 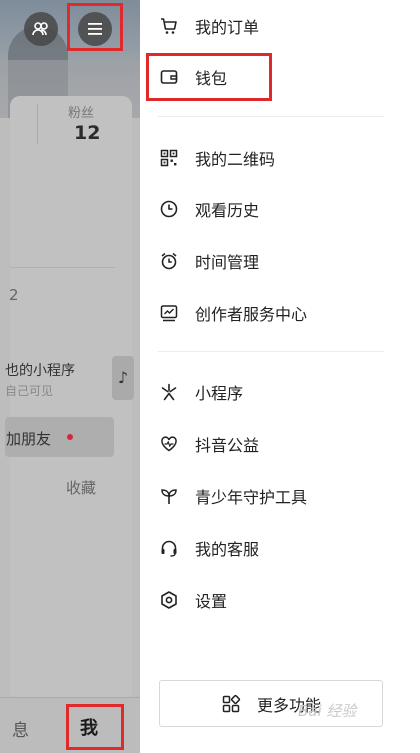 I want to click on mini-program-title: 也的小程序, so click(x=40, y=370).